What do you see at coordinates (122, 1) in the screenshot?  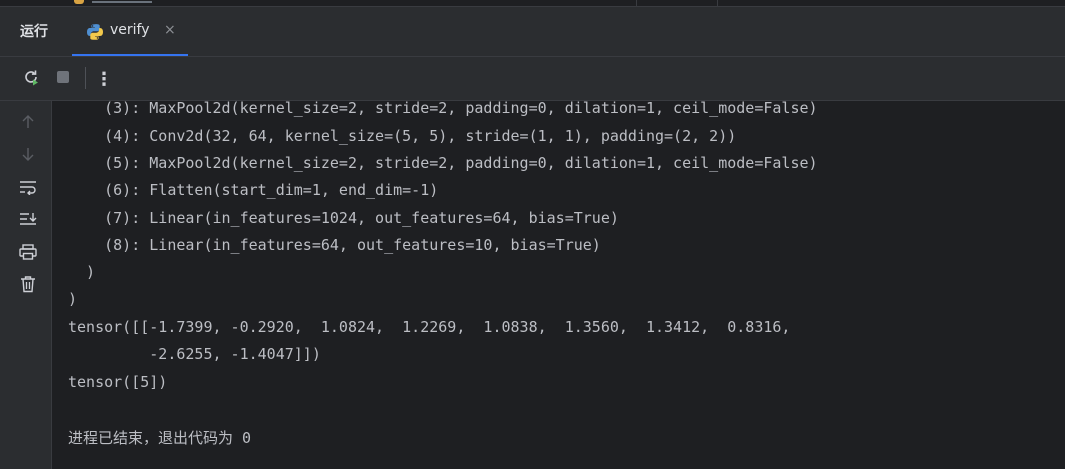 I see `cropped-text` at bounding box center [122, 1].